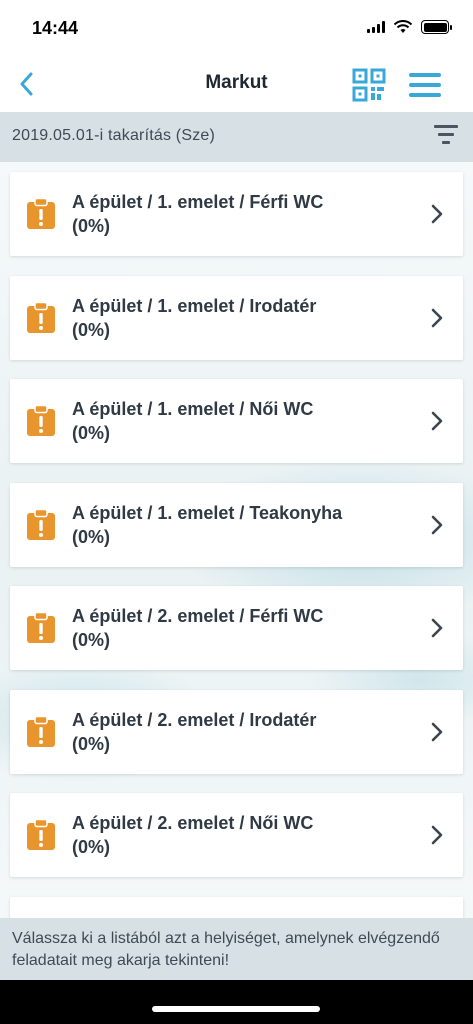 The width and height of the screenshot is (473, 1024). What do you see at coordinates (236, 28) in the screenshot?
I see `status-bar: 14:44` at bounding box center [236, 28].